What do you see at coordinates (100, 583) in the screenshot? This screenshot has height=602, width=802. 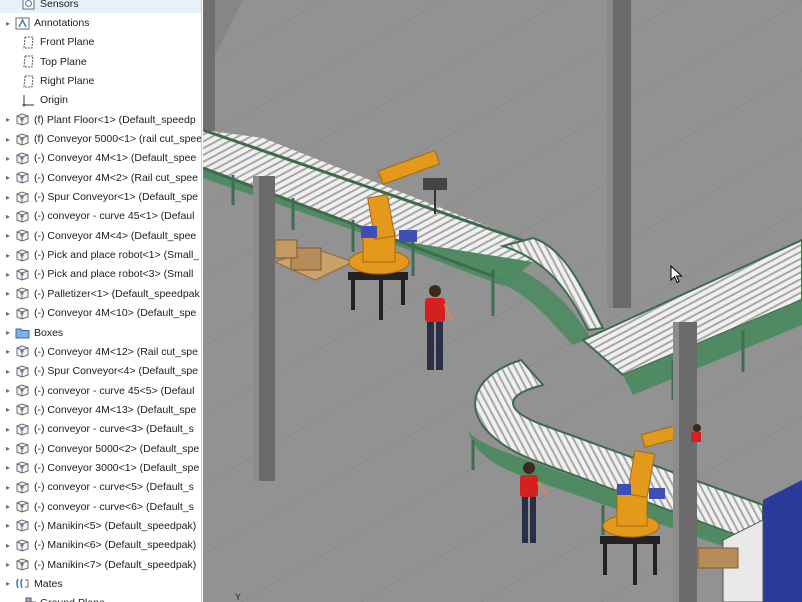 I see `tree-item: ▸ Mates` at bounding box center [100, 583].